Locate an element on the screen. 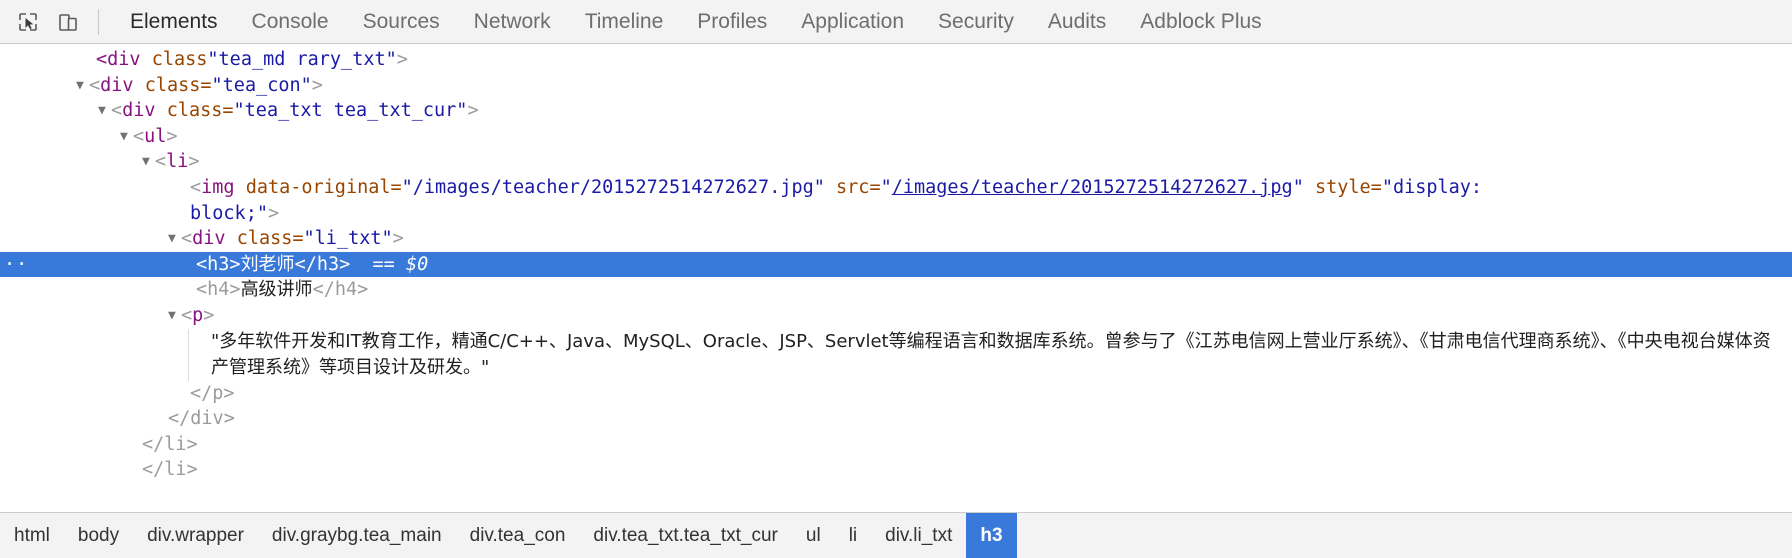 This screenshot has height=558, width=1792. h4-text: 高级讲师 is located at coordinates (276, 290).